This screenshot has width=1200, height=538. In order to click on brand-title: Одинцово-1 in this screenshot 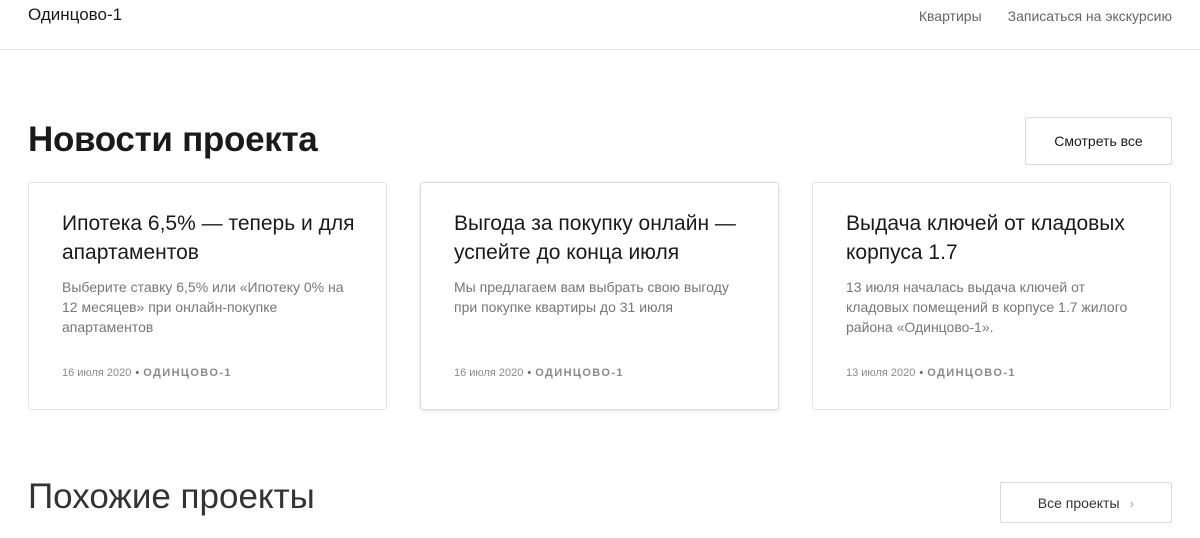, I will do `click(75, 15)`.